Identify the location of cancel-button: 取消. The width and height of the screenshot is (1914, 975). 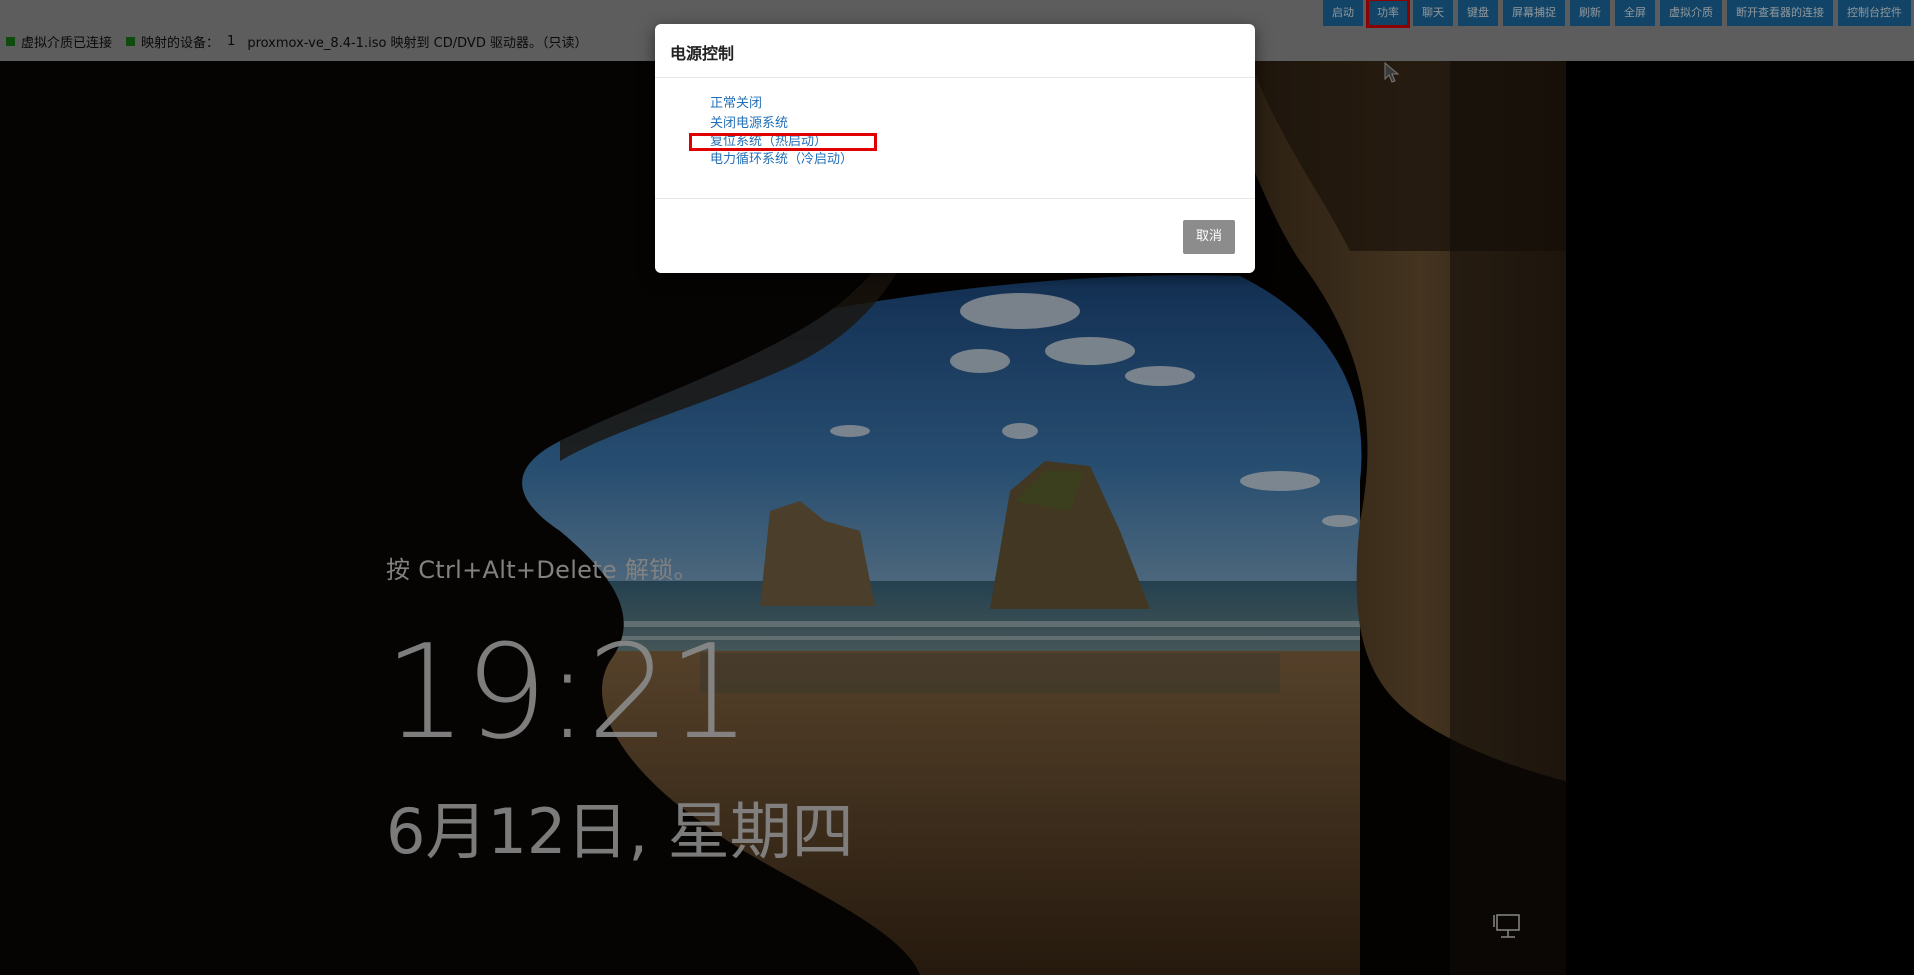
(1209, 237).